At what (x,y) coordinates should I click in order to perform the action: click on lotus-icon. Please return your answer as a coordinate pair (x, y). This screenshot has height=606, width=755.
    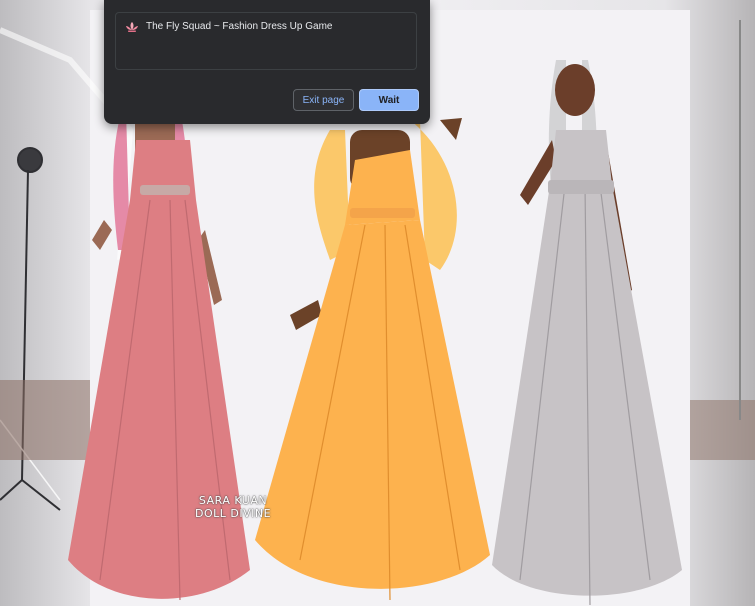
    Looking at the image, I should click on (132, 27).